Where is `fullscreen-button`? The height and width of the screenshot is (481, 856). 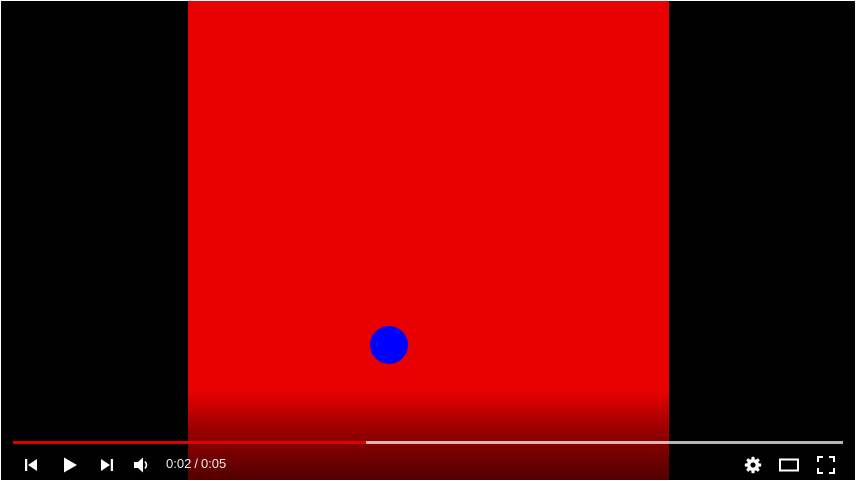
fullscreen-button is located at coordinates (826, 465).